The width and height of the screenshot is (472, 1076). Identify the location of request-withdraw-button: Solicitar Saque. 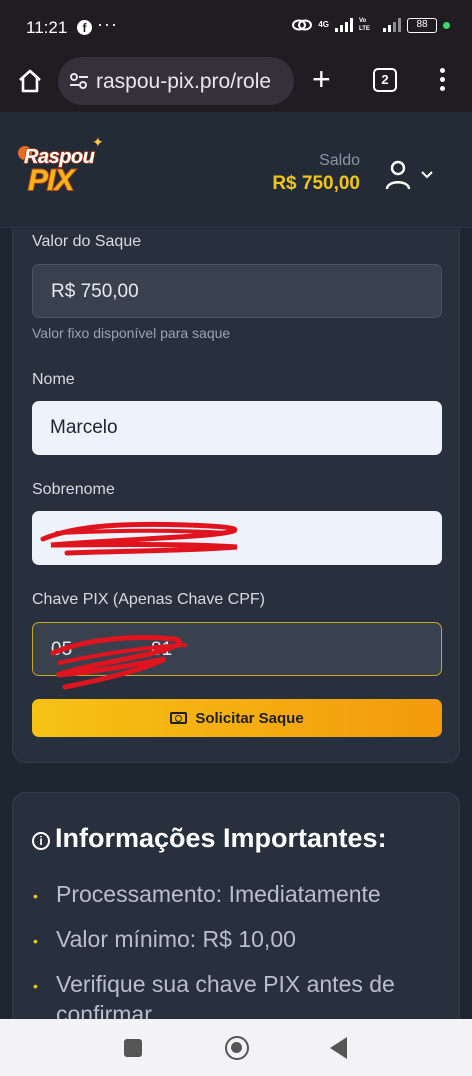
(237, 718).